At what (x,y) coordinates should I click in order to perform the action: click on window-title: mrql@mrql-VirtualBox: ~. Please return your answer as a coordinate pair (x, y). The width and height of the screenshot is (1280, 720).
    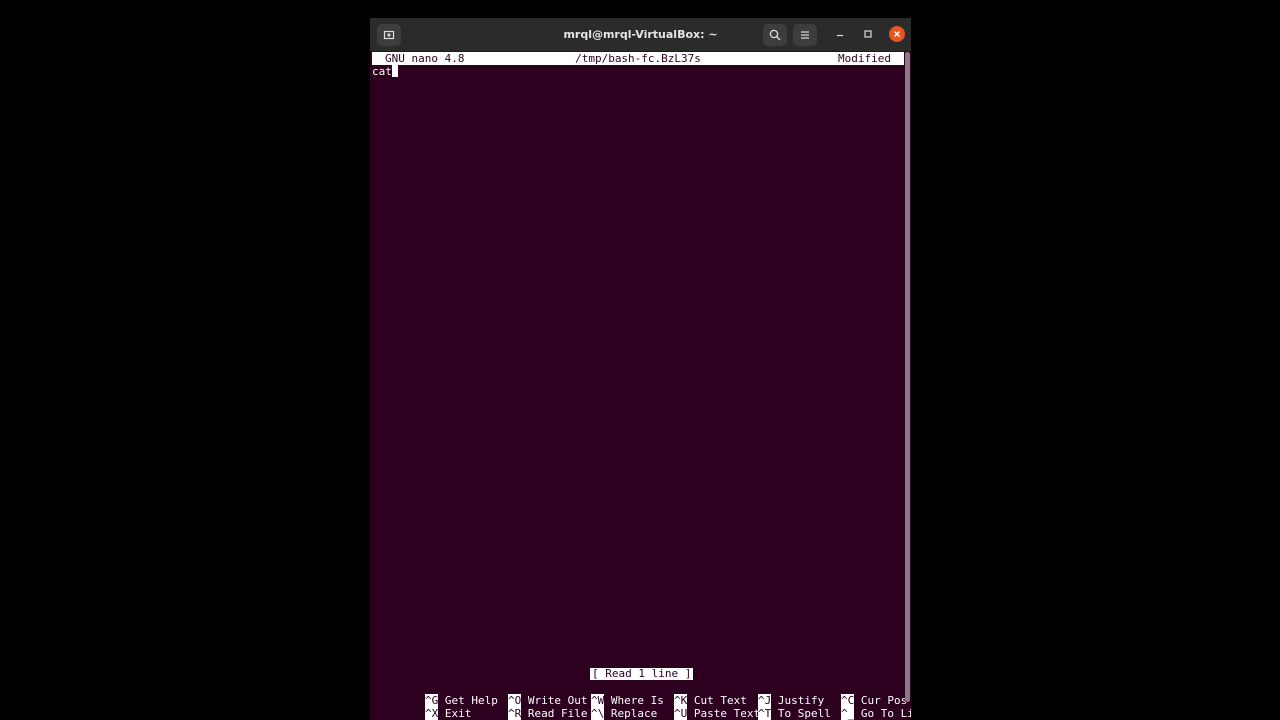
    Looking at the image, I should click on (640, 34).